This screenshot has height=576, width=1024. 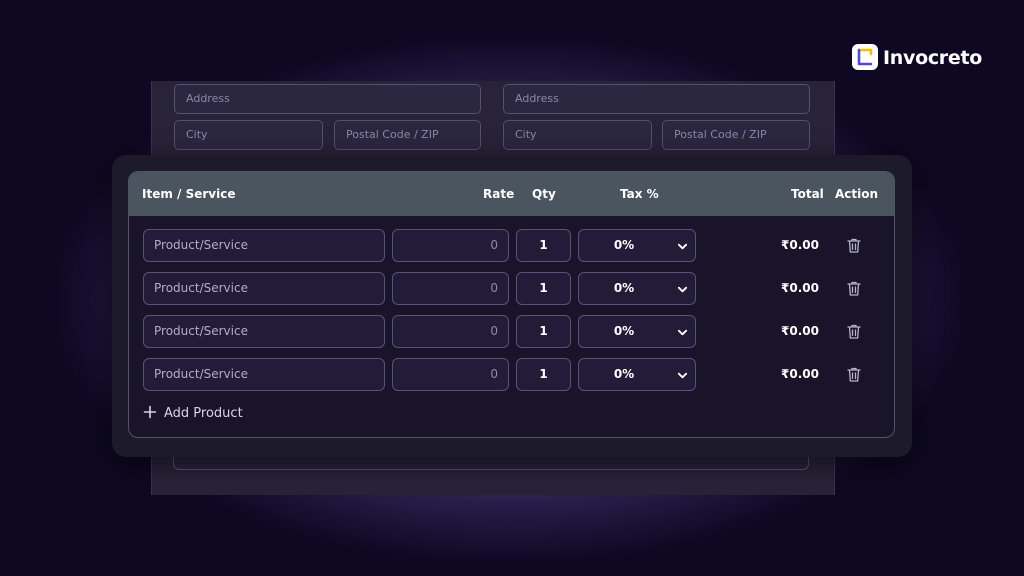 I want to click on col-action: Action, so click(x=857, y=194).